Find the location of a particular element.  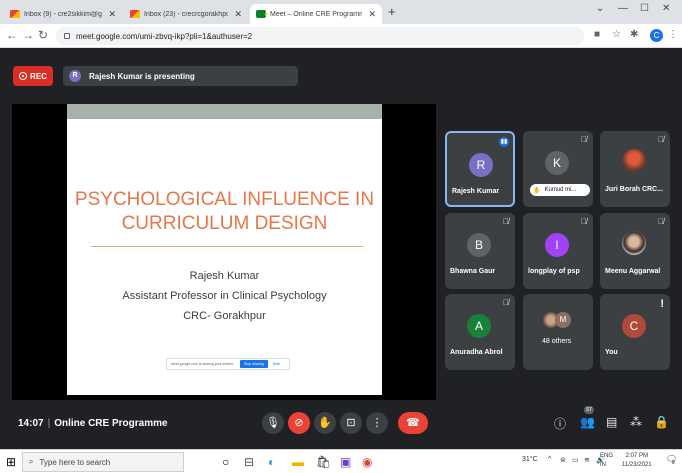

wifi-icon: ≋ is located at coordinates (587, 460).